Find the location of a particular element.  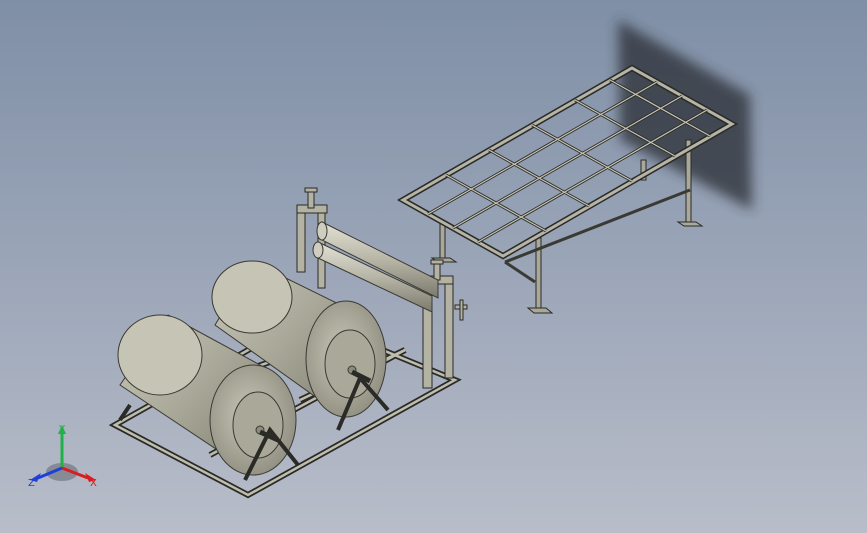

y-axis-label: Y is located at coordinates (62, 429).